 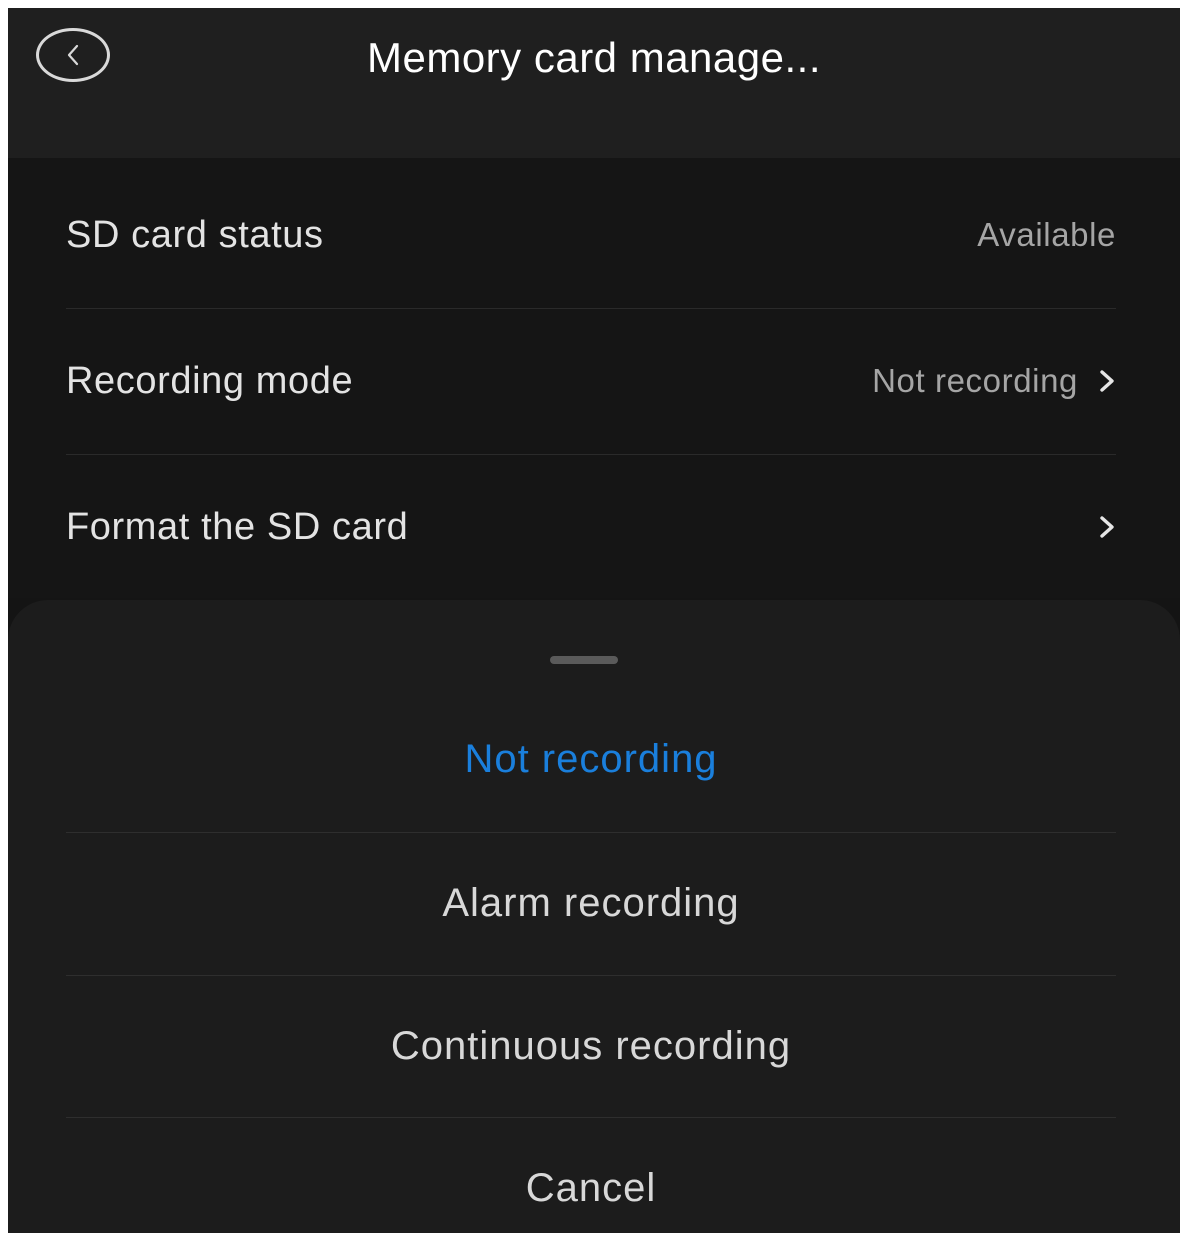 I want to click on cancel-button: Cancel, so click(x=591, y=1175).